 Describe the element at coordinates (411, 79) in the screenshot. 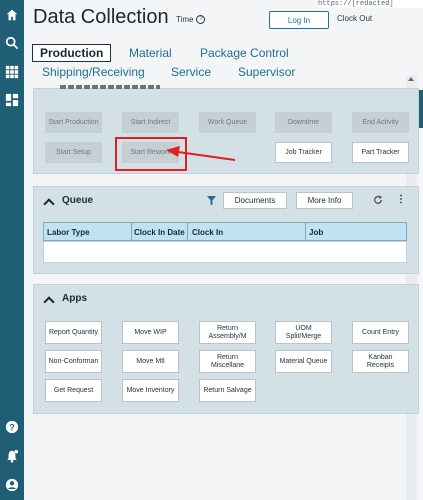

I see `scroll-up-arrow-icon` at that location.